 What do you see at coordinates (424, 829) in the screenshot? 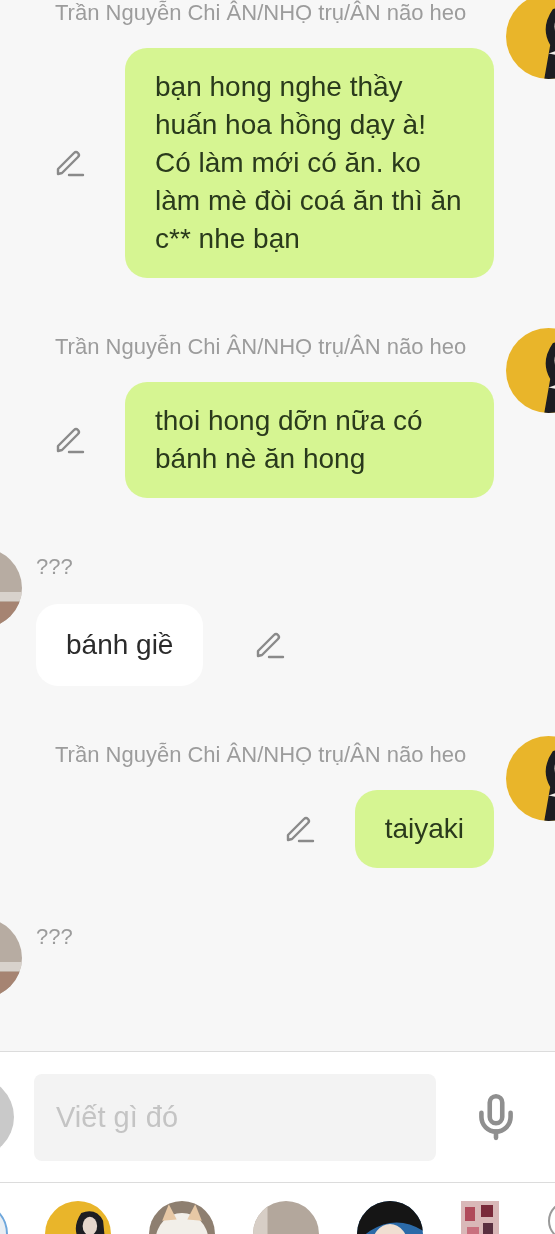
I see `message-bubble: taiyaki` at bounding box center [424, 829].